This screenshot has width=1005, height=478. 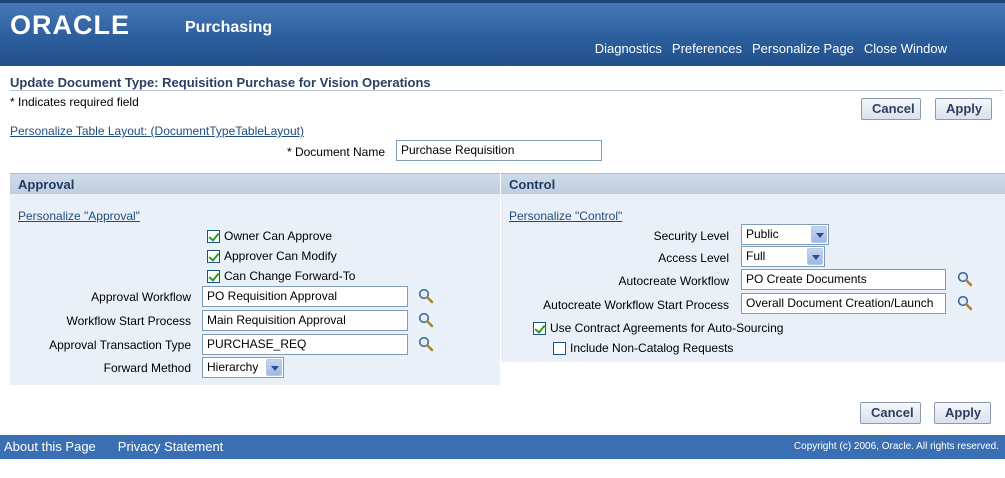 I want to click on cancel-button-top: Cancel, so click(x=891, y=109).